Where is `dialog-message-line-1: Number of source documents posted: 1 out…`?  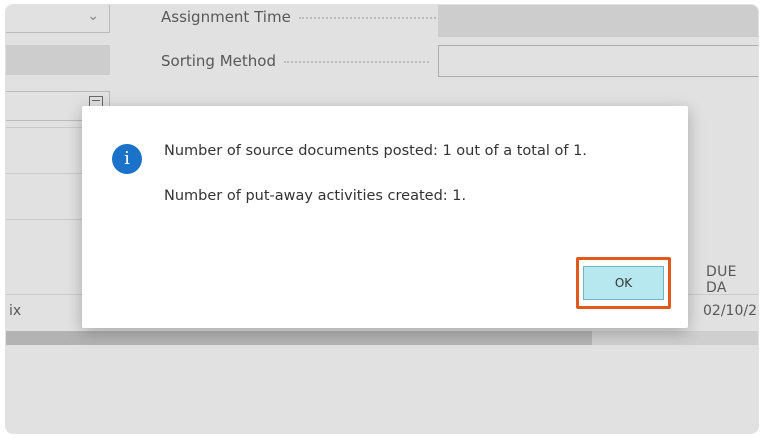
dialog-message-line-1: Number of source documents posted: 1 out… is located at coordinates (375, 151).